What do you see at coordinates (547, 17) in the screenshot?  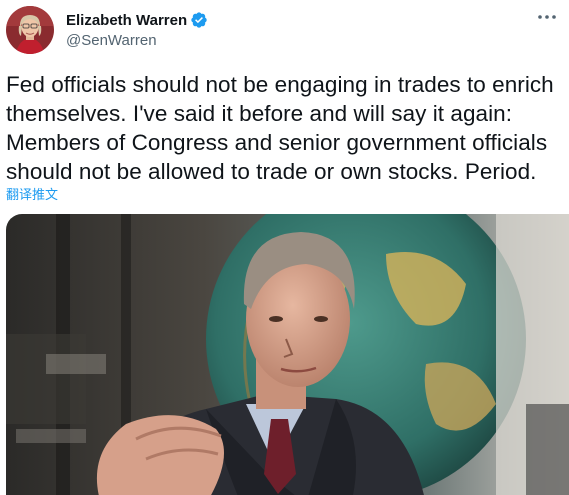 I see `more-options-icon` at bounding box center [547, 17].